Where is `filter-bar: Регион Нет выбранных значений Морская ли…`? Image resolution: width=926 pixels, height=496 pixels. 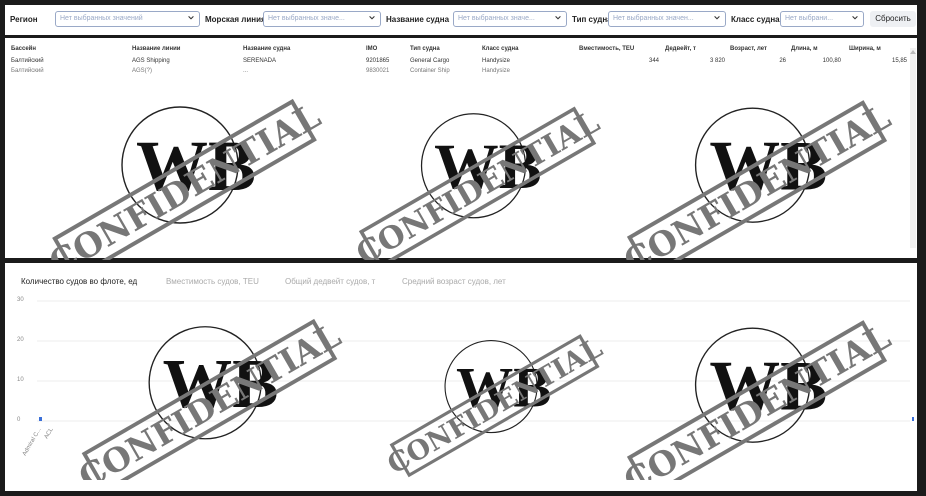
filter-bar: Регион Нет выбранных значений Морская ли… is located at coordinates (461, 20).